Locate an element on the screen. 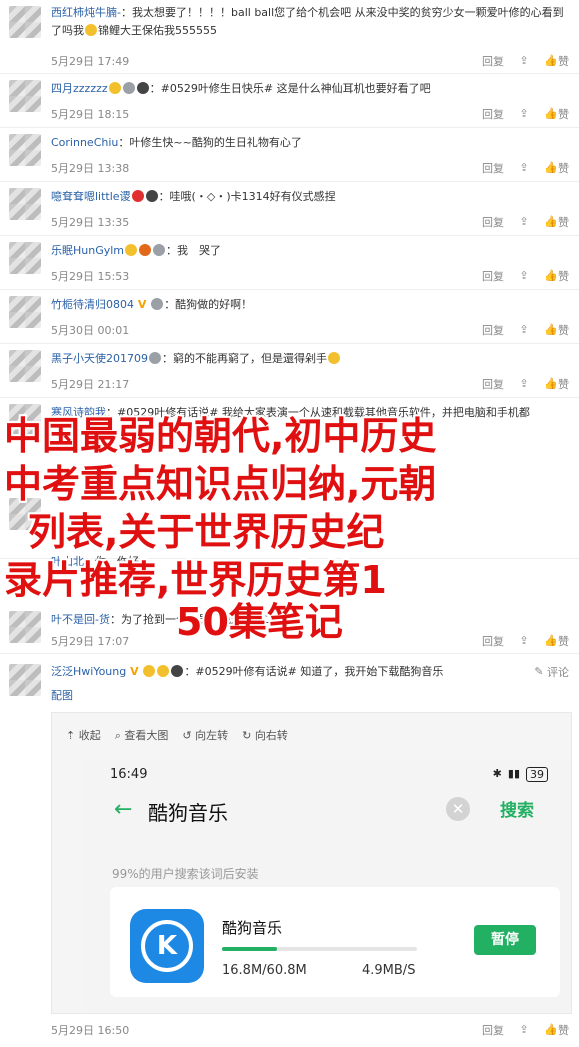 The image size is (579, 1047). rotate-left-button: ↺ 向左转 is located at coordinates (205, 735).